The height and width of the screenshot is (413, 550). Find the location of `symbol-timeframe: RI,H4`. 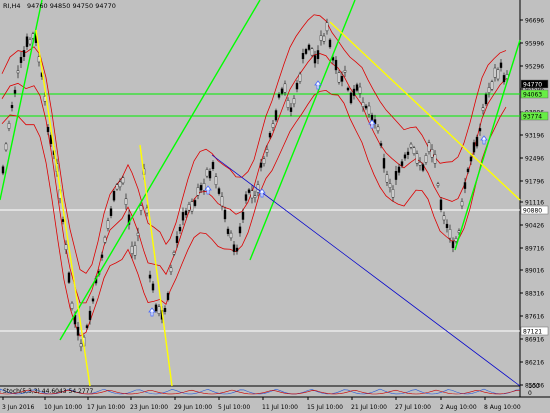

symbol-timeframe: RI,H4 is located at coordinates (12, 6).